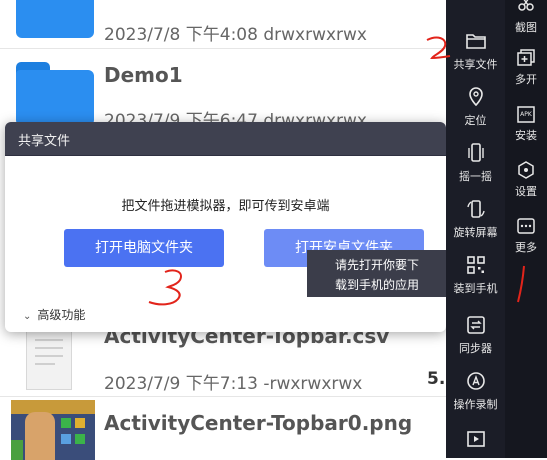 Image resolution: width=547 pixels, height=460 pixels. I want to click on toolbar-label: 安装, so click(526, 135).